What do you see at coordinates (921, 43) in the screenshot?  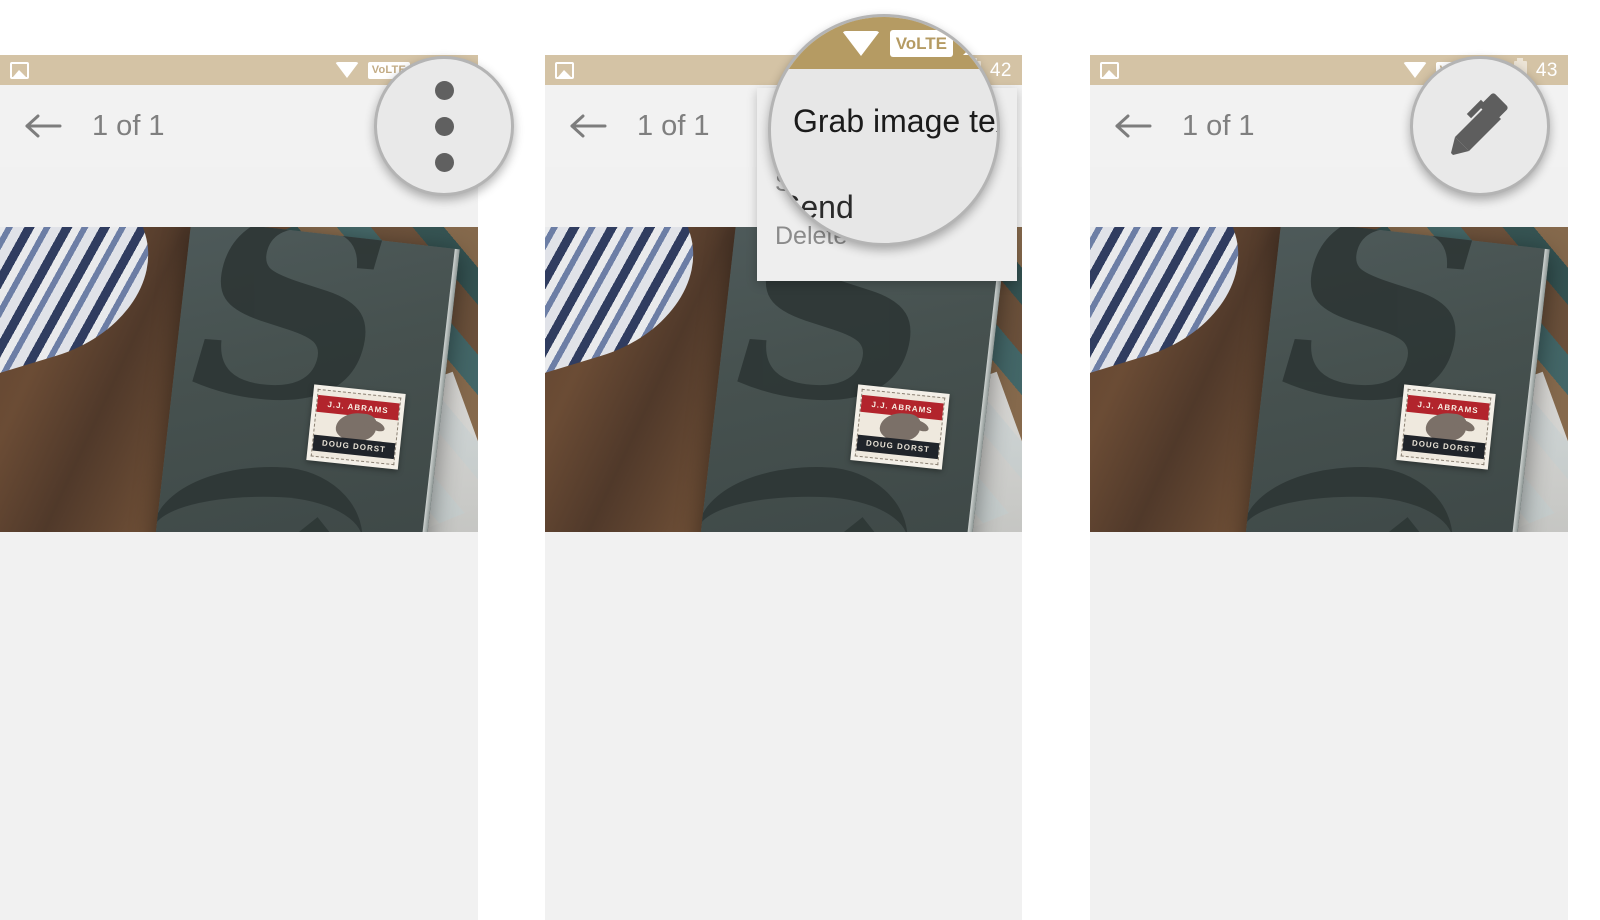 I see `volte-badge: VoLTE` at bounding box center [921, 43].